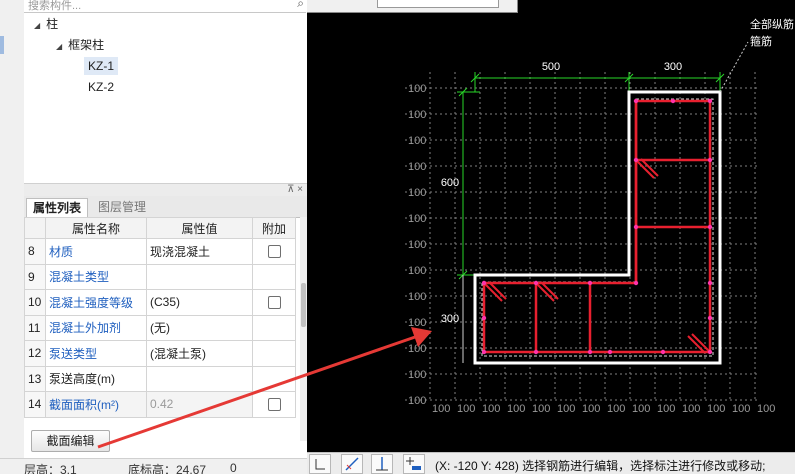 This screenshot has height=476, width=795. What do you see at coordinates (303, 329) in the screenshot?
I see `property-scrollbar` at bounding box center [303, 329].